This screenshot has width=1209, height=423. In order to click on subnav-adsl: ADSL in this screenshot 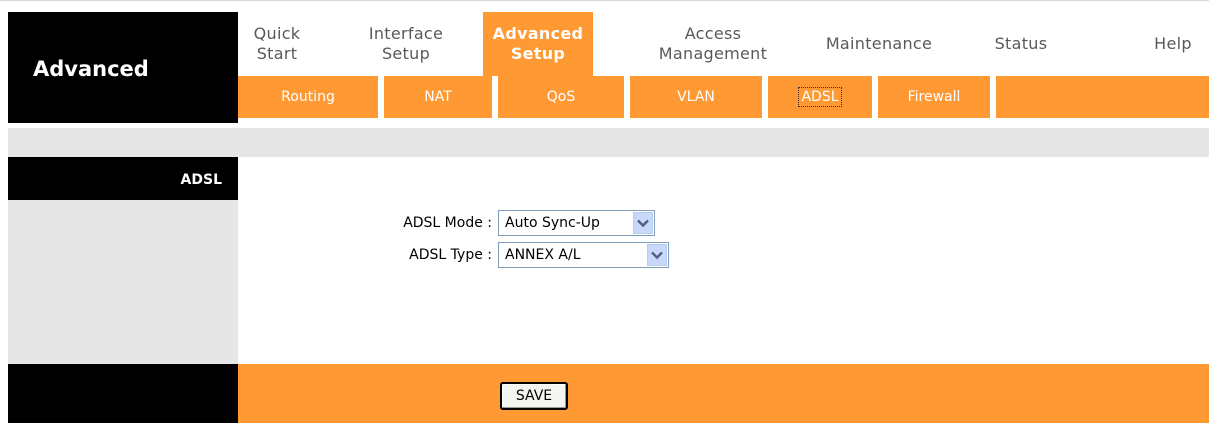, I will do `click(820, 97)`.